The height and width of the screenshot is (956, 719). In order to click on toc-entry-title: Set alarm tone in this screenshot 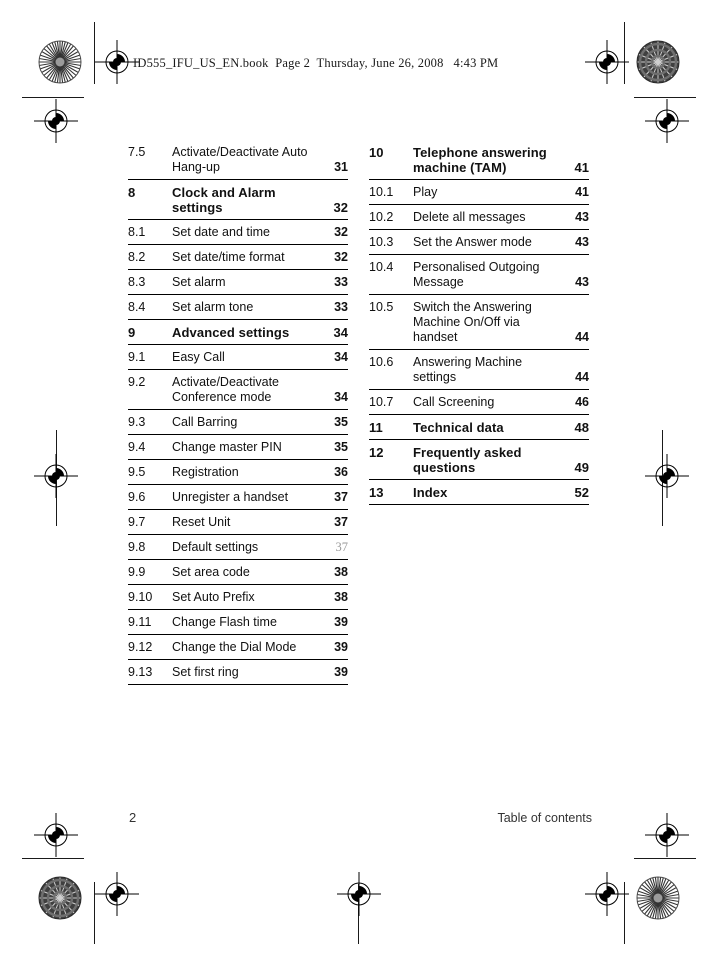, I will do `click(247, 307)`.